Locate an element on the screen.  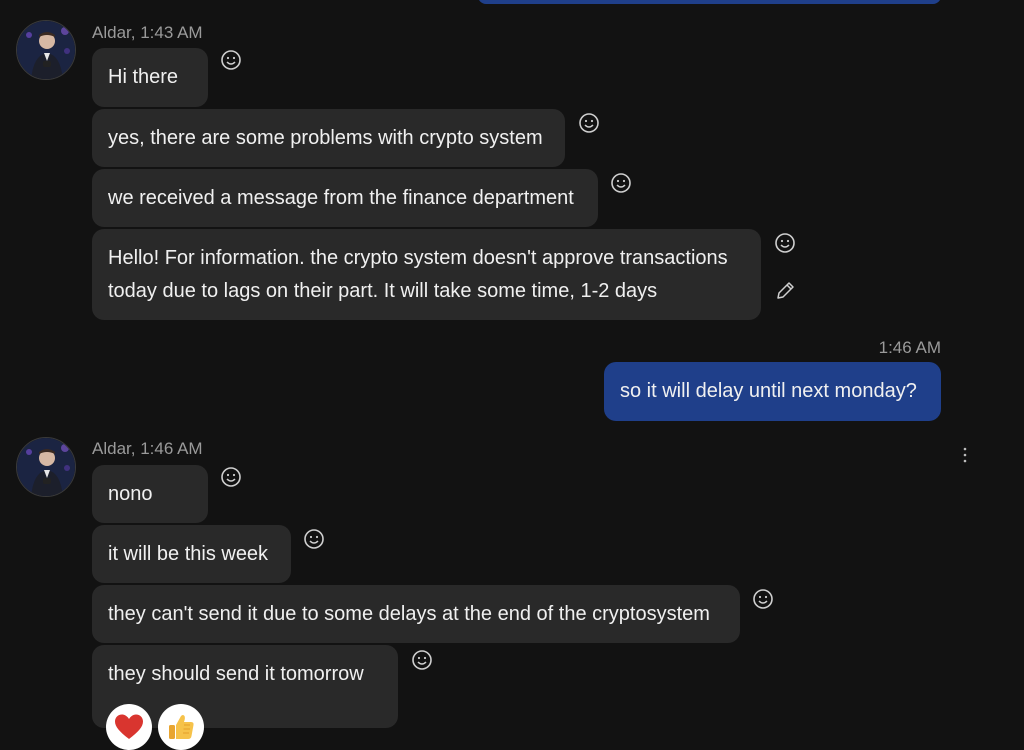
message-bubble: Hi there is located at coordinates (150, 77).